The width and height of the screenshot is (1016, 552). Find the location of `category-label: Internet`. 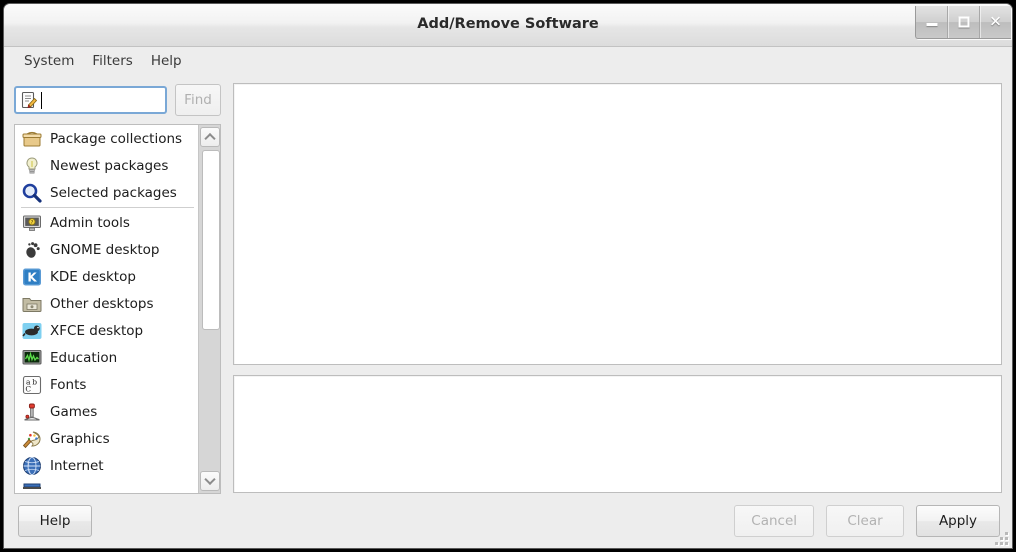

category-label: Internet is located at coordinates (77, 465).